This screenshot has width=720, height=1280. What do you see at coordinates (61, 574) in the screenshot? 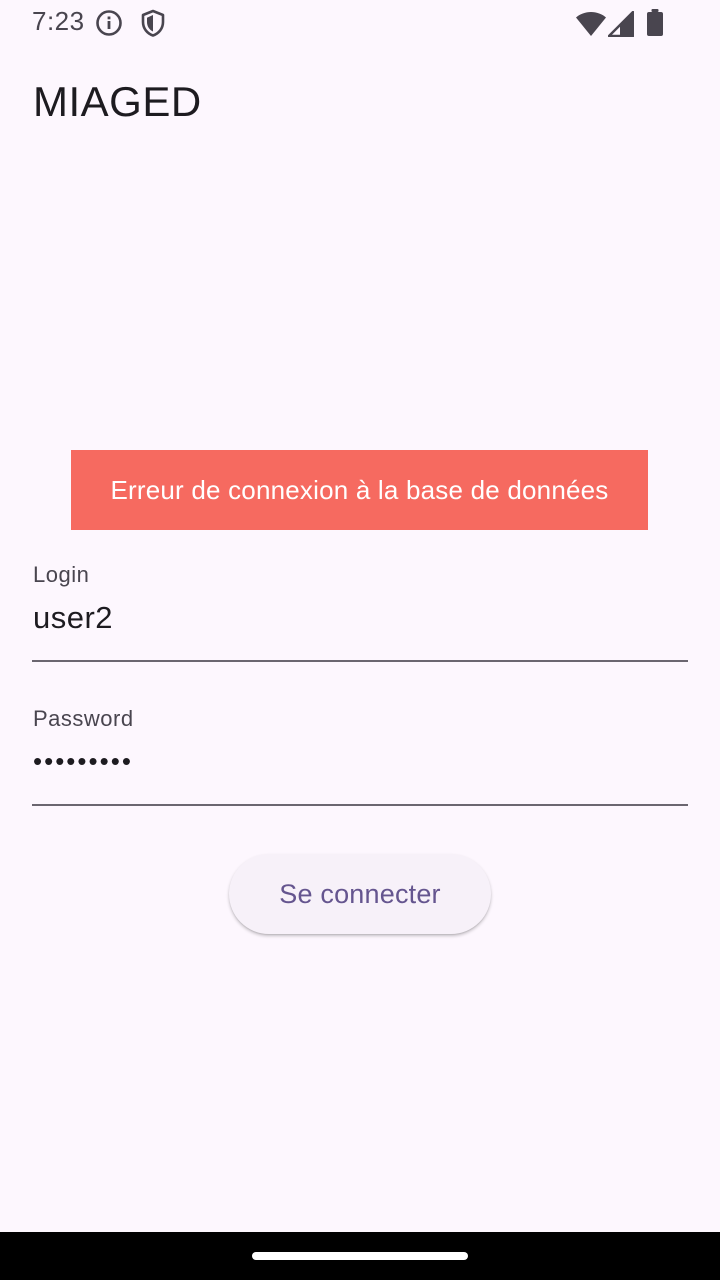
I see `login-label: Login` at bounding box center [61, 574].